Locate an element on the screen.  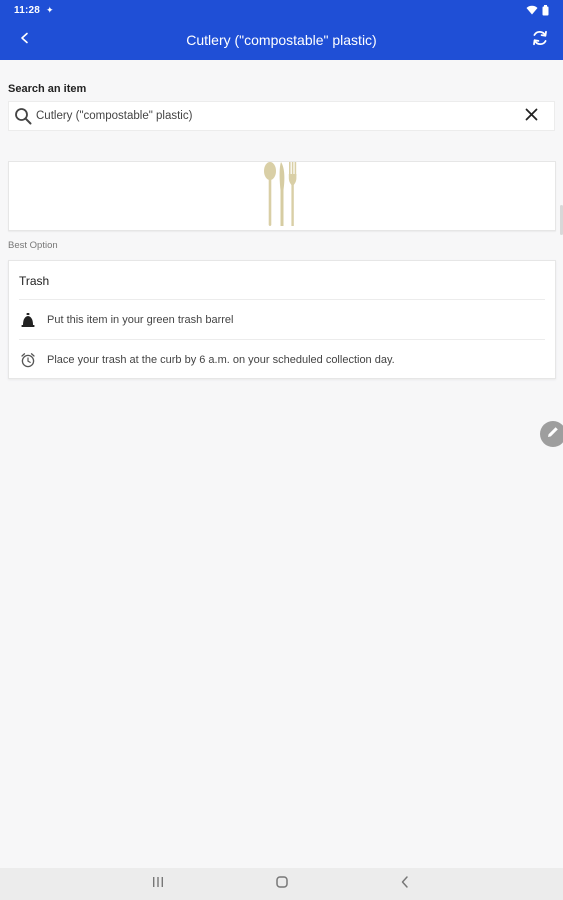
home-button is located at coordinates (282, 884).